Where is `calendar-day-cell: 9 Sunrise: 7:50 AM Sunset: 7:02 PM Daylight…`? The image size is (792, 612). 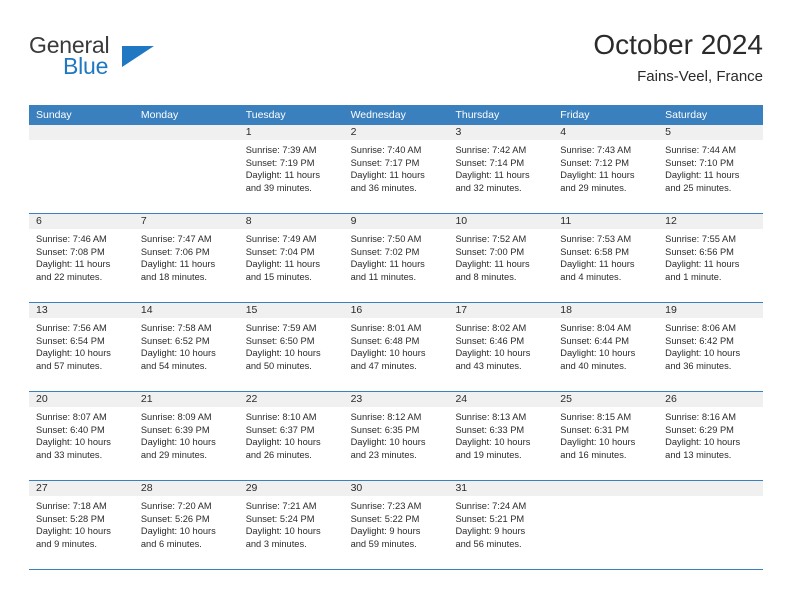 calendar-day-cell: 9 Sunrise: 7:50 AM Sunset: 7:02 PM Daylight… is located at coordinates (396, 258).